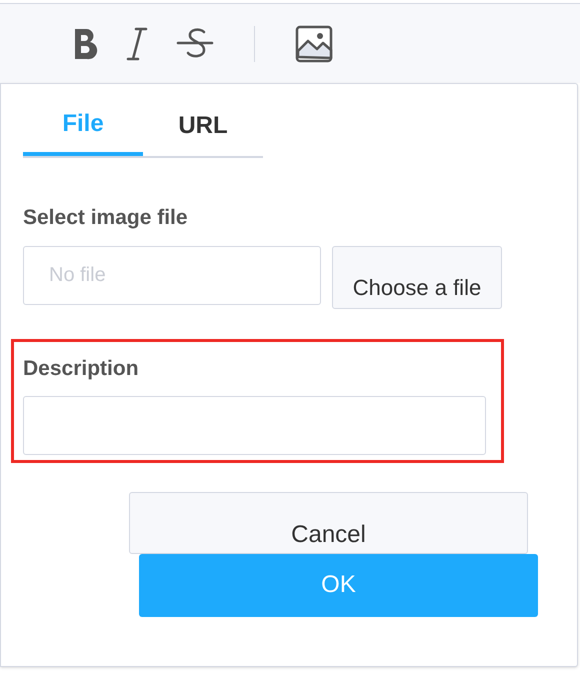 This screenshot has height=676, width=580. What do you see at coordinates (195, 43) in the screenshot?
I see `strikethrough-icon` at bounding box center [195, 43].